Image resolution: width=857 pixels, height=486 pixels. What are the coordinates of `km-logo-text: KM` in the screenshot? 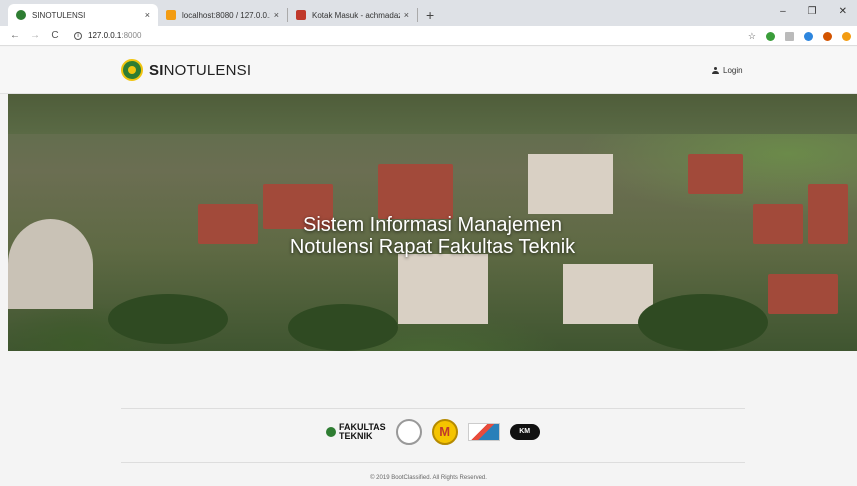 It's located at (524, 432).